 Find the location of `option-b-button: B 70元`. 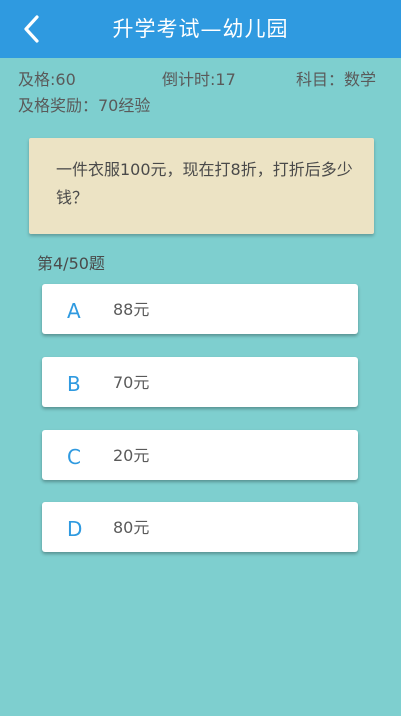

option-b-button: B 70元 is located at coordinates (200, 382).